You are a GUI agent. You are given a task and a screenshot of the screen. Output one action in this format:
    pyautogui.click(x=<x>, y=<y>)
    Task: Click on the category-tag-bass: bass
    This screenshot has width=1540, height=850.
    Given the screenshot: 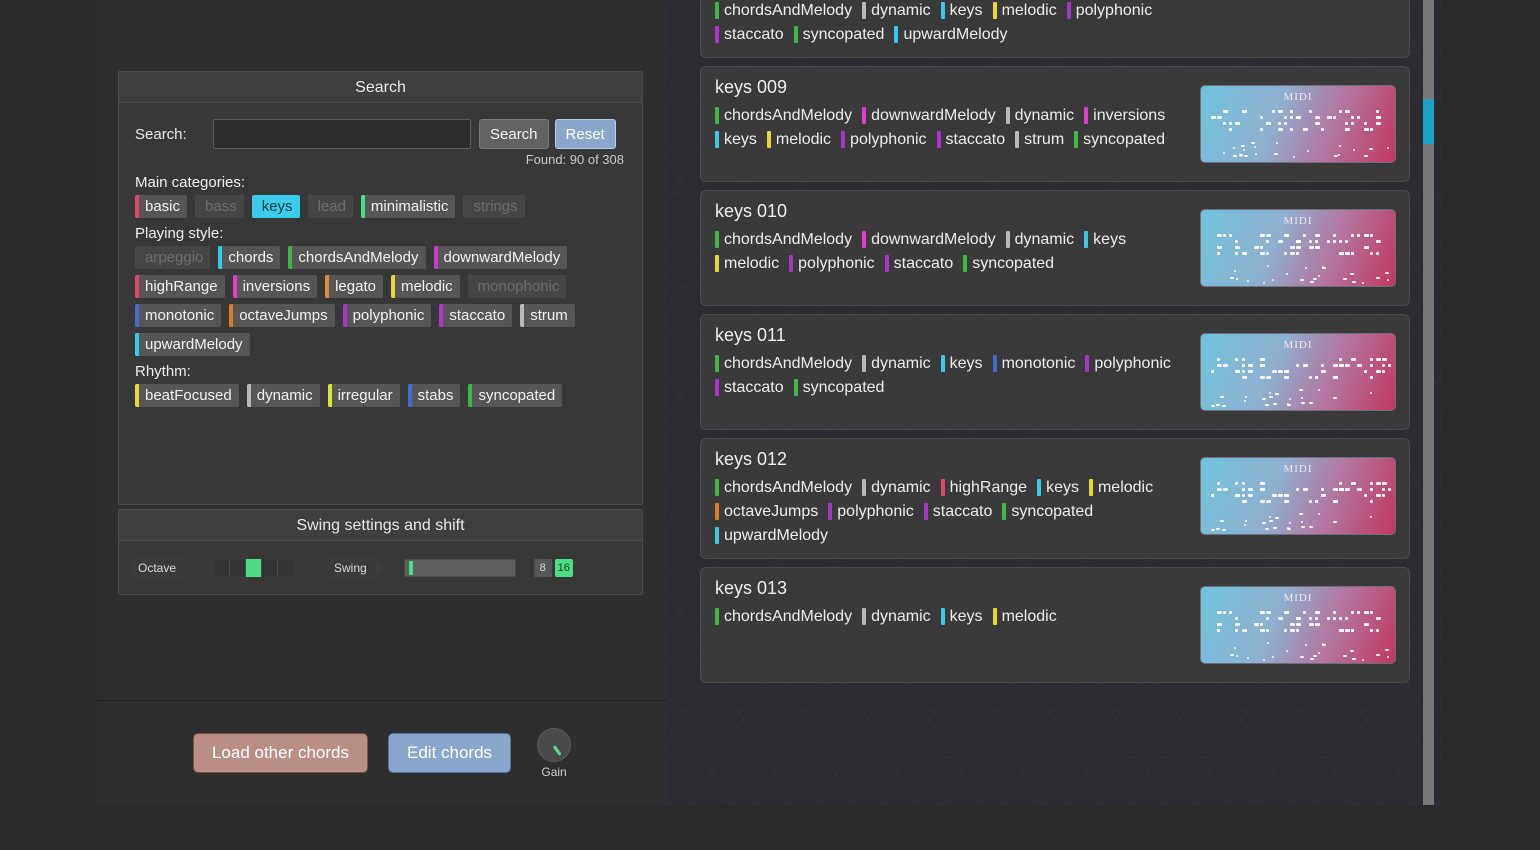 What is the action you would take?
    pyautogui.click(x=219, y=206)
    